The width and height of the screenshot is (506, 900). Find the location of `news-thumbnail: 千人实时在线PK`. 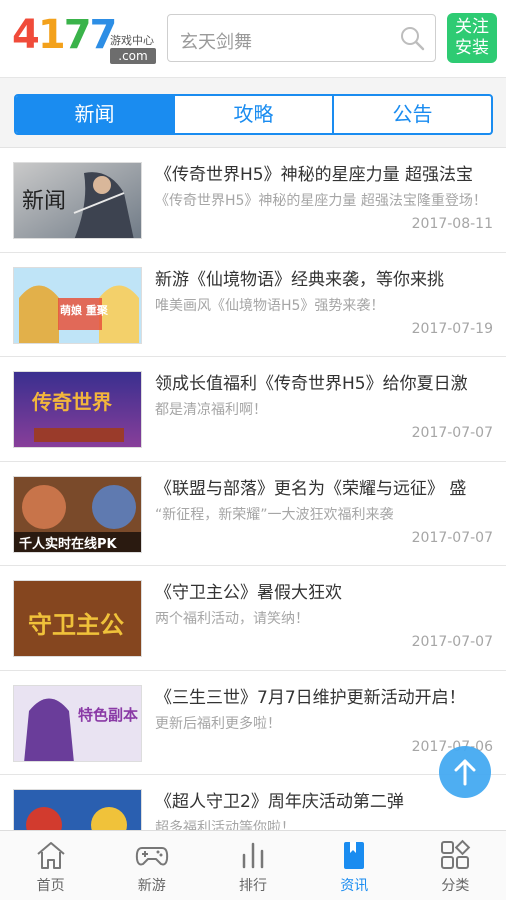

news-thumbnail: 千人实时在线PK is located at coordinates (77, 514).